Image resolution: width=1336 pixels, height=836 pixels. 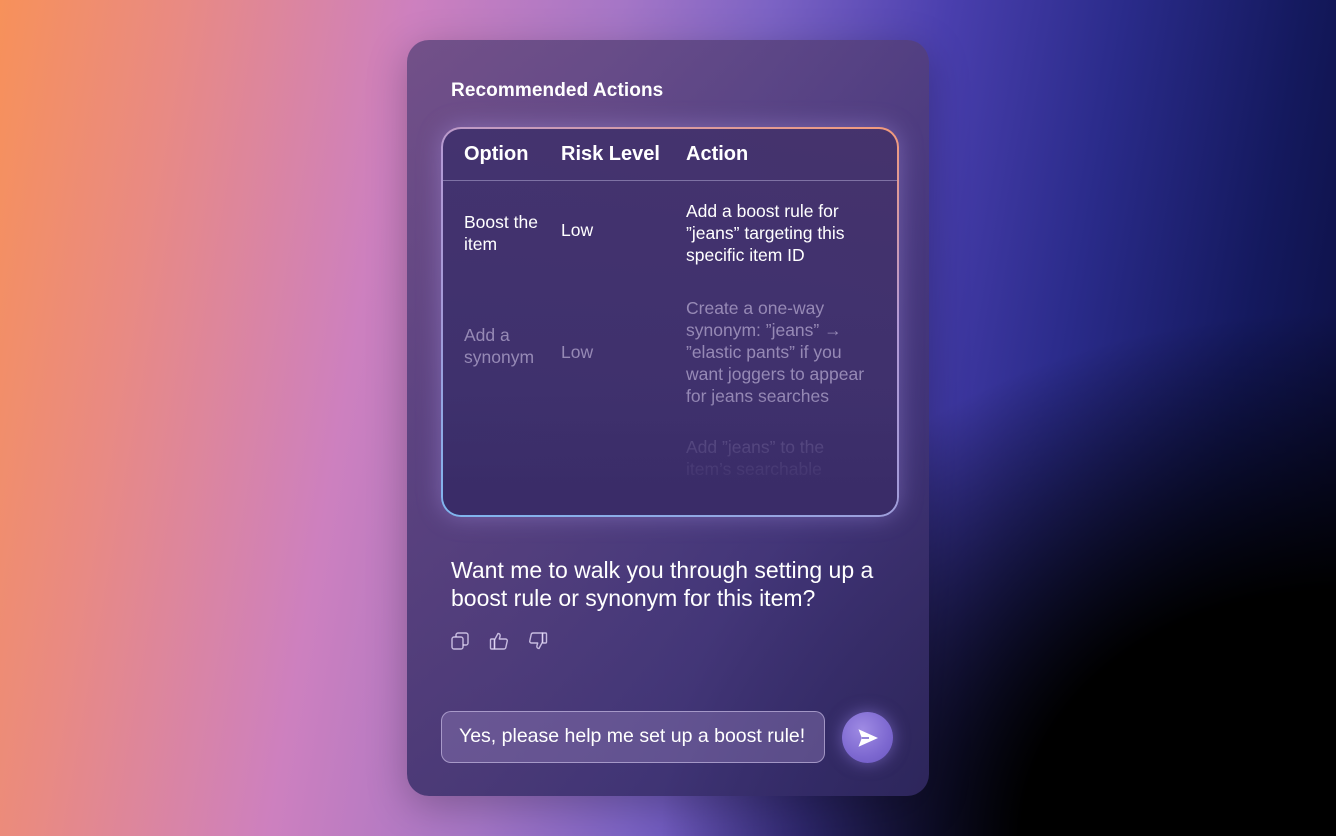 I want to click on column-header-risk-level: Risk Level, so click(x=610, y=154).